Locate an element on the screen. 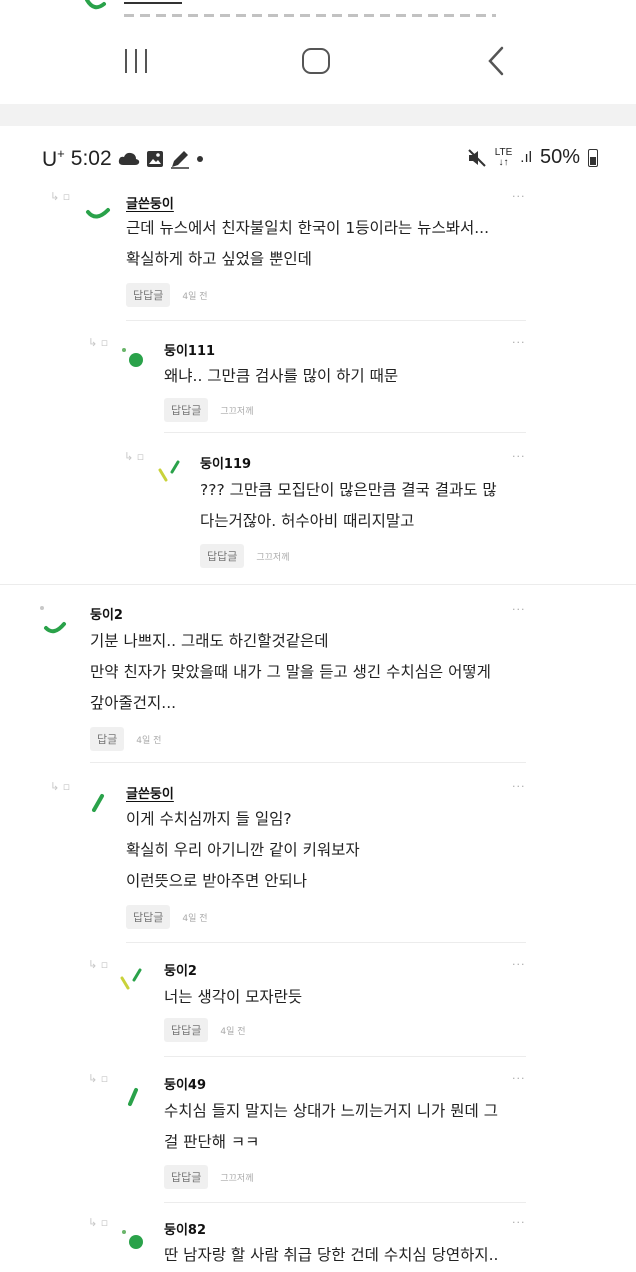 The image size is (636, 1272). pen-edit-icon is located at coordinates (179, 160).